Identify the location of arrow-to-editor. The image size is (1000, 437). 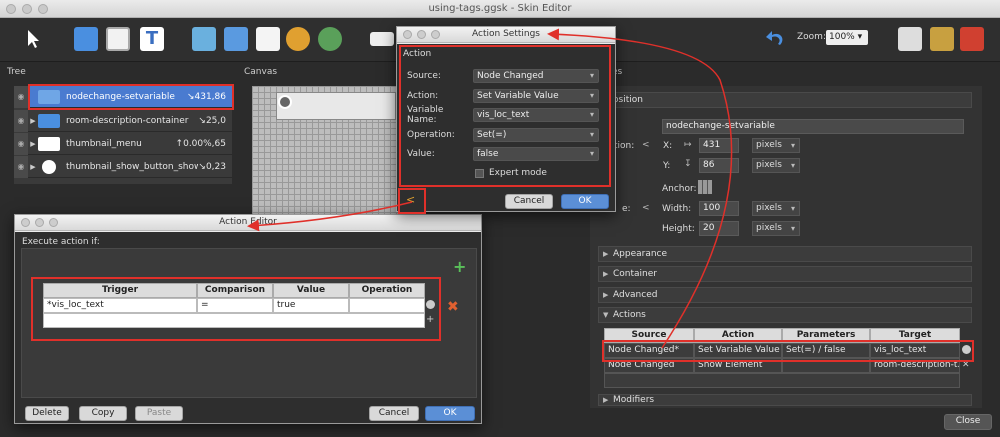
(330, 216).